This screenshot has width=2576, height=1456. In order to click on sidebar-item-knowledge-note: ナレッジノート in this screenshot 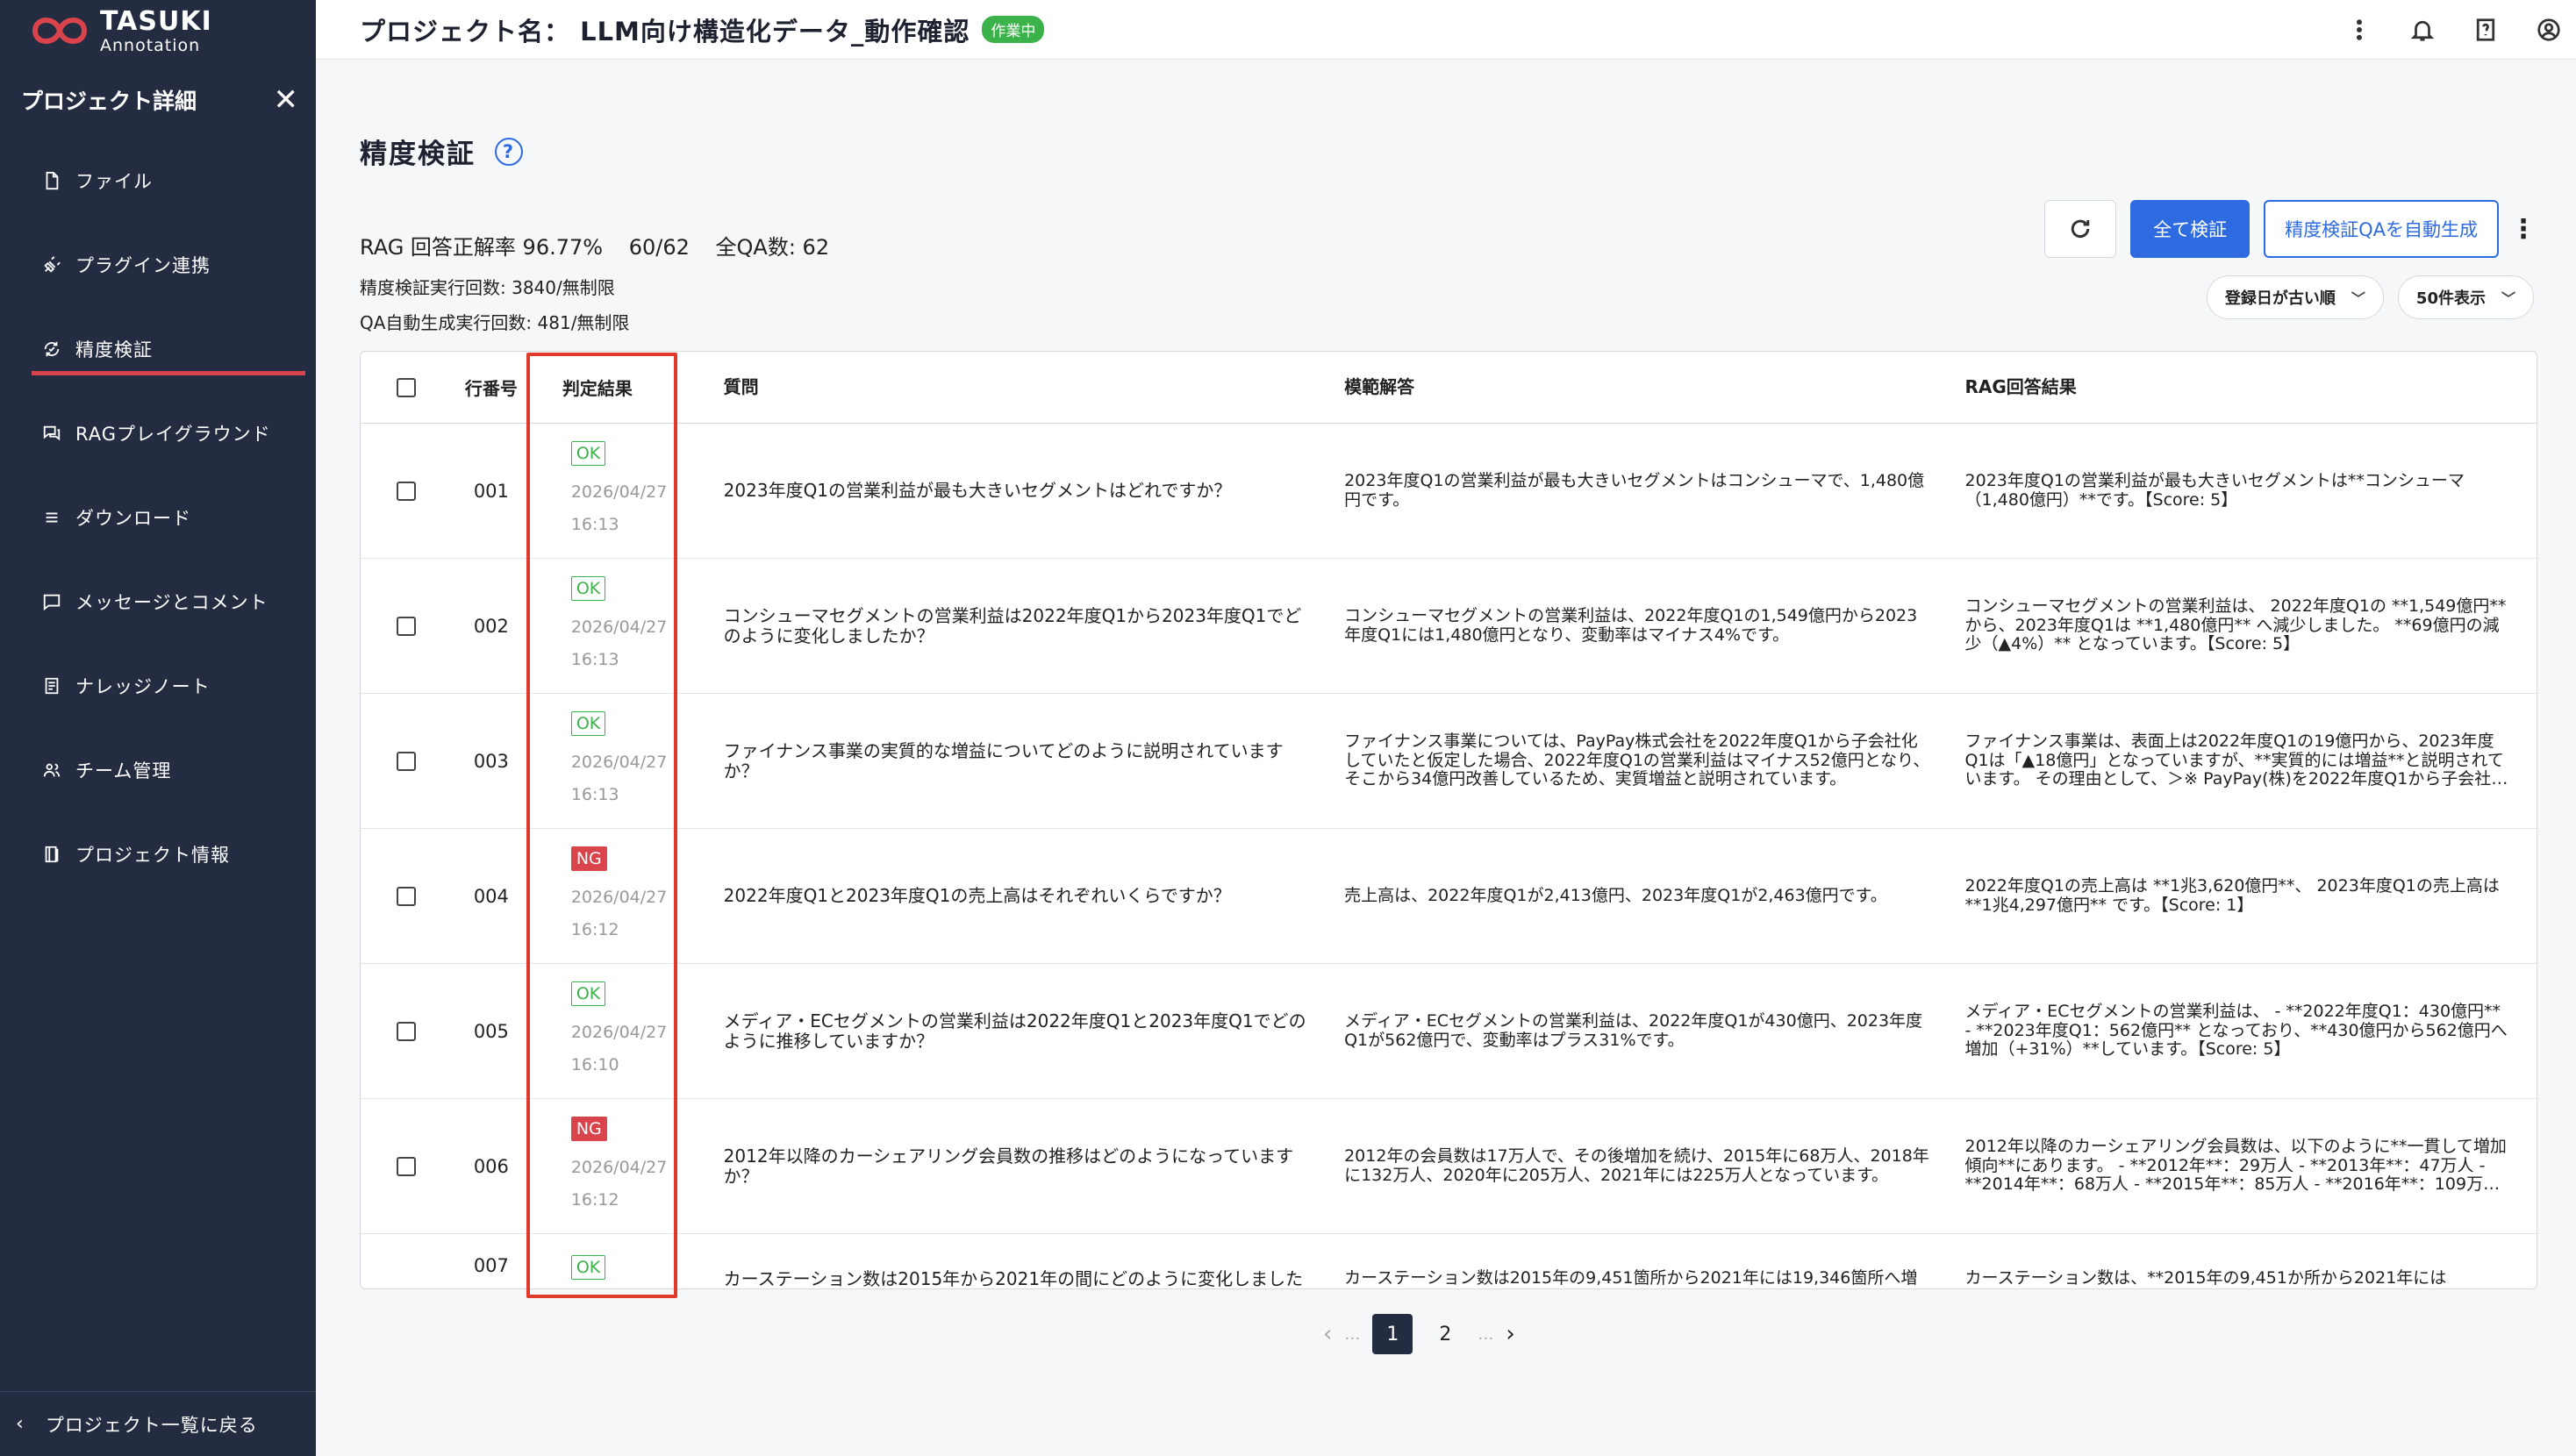, I will do `click(158, 686)`.